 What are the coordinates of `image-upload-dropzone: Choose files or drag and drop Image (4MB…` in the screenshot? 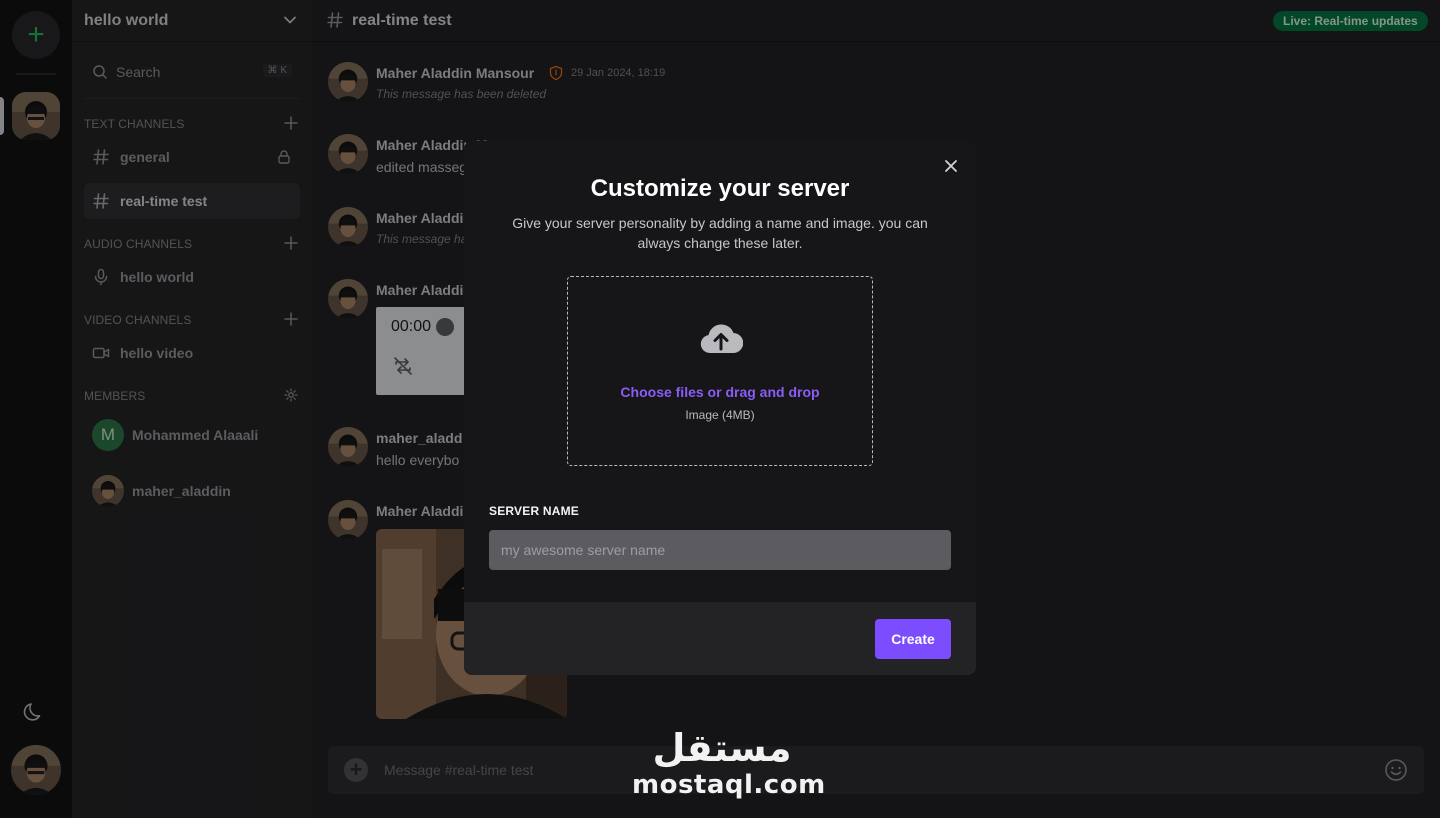 It's located at (720, 371).